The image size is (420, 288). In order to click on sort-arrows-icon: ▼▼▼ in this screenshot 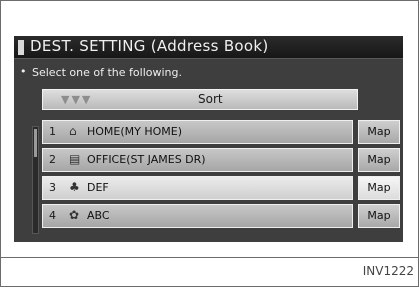, I will do `click(77, 99)`.